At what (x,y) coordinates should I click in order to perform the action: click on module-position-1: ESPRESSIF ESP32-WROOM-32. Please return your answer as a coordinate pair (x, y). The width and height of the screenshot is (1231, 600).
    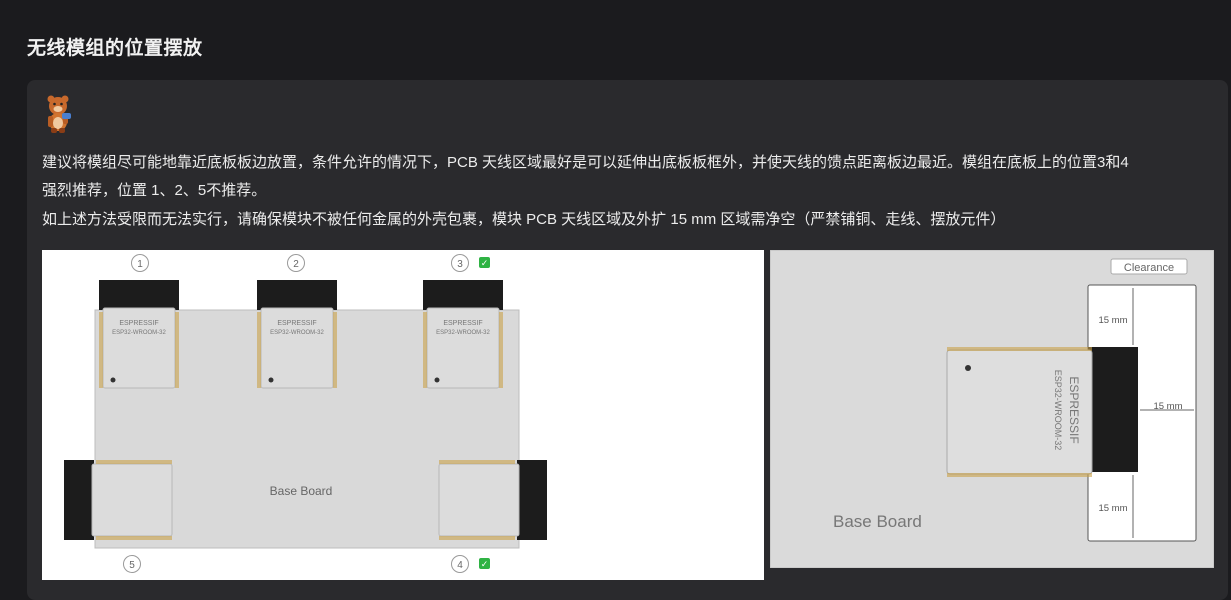
    Looking at the image, I should click on (139, 334).